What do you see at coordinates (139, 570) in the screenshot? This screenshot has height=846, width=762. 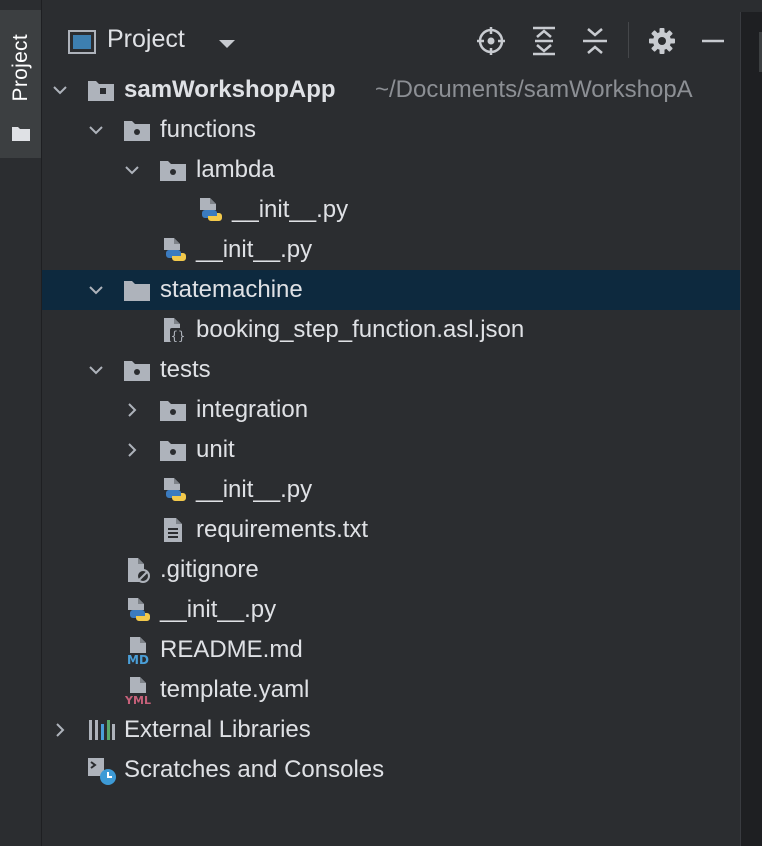 I see `ignore-file-icon` at bounding box center [139, 570].